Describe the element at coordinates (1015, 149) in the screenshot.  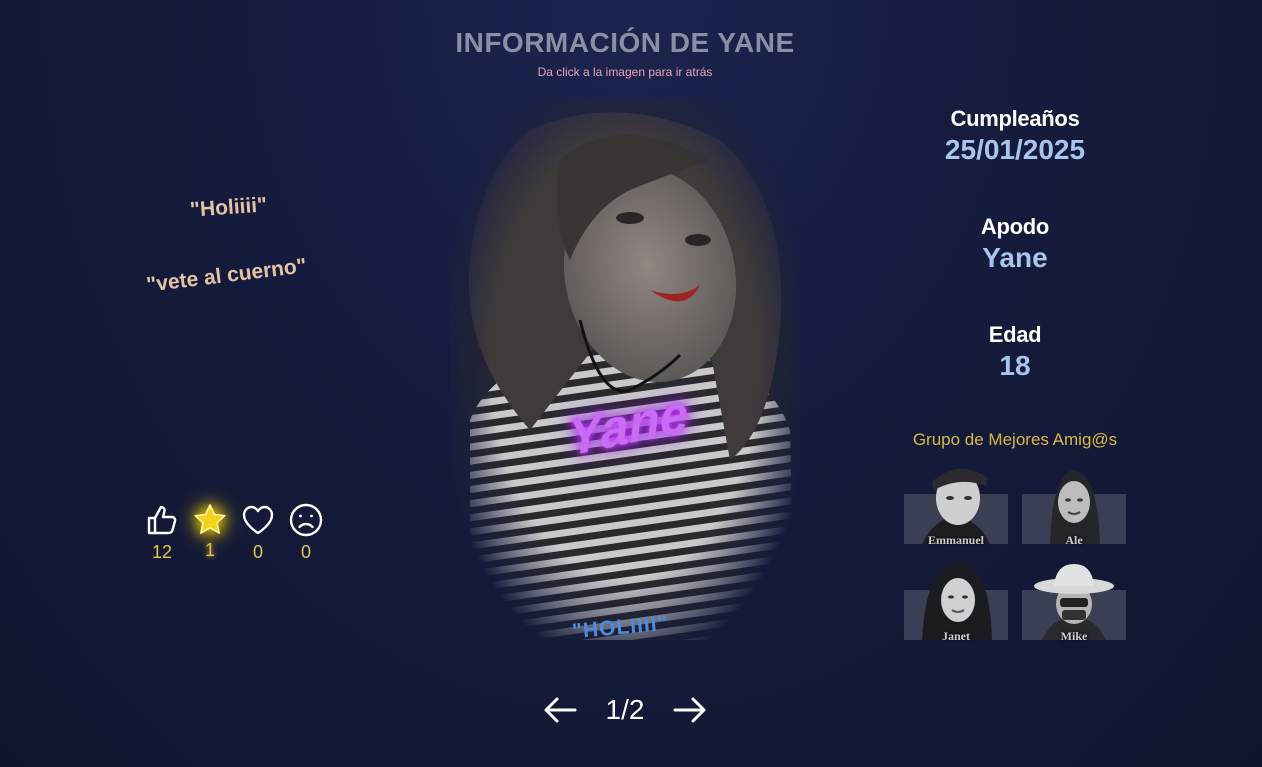
I see `birthday-value: 25/01/2025` at that location.